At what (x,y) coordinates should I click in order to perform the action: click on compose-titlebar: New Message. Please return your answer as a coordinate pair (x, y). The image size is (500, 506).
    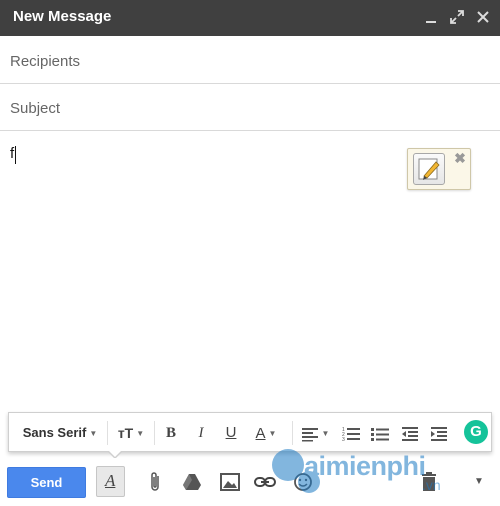
    Looking at the image, I should click on (250, 18).